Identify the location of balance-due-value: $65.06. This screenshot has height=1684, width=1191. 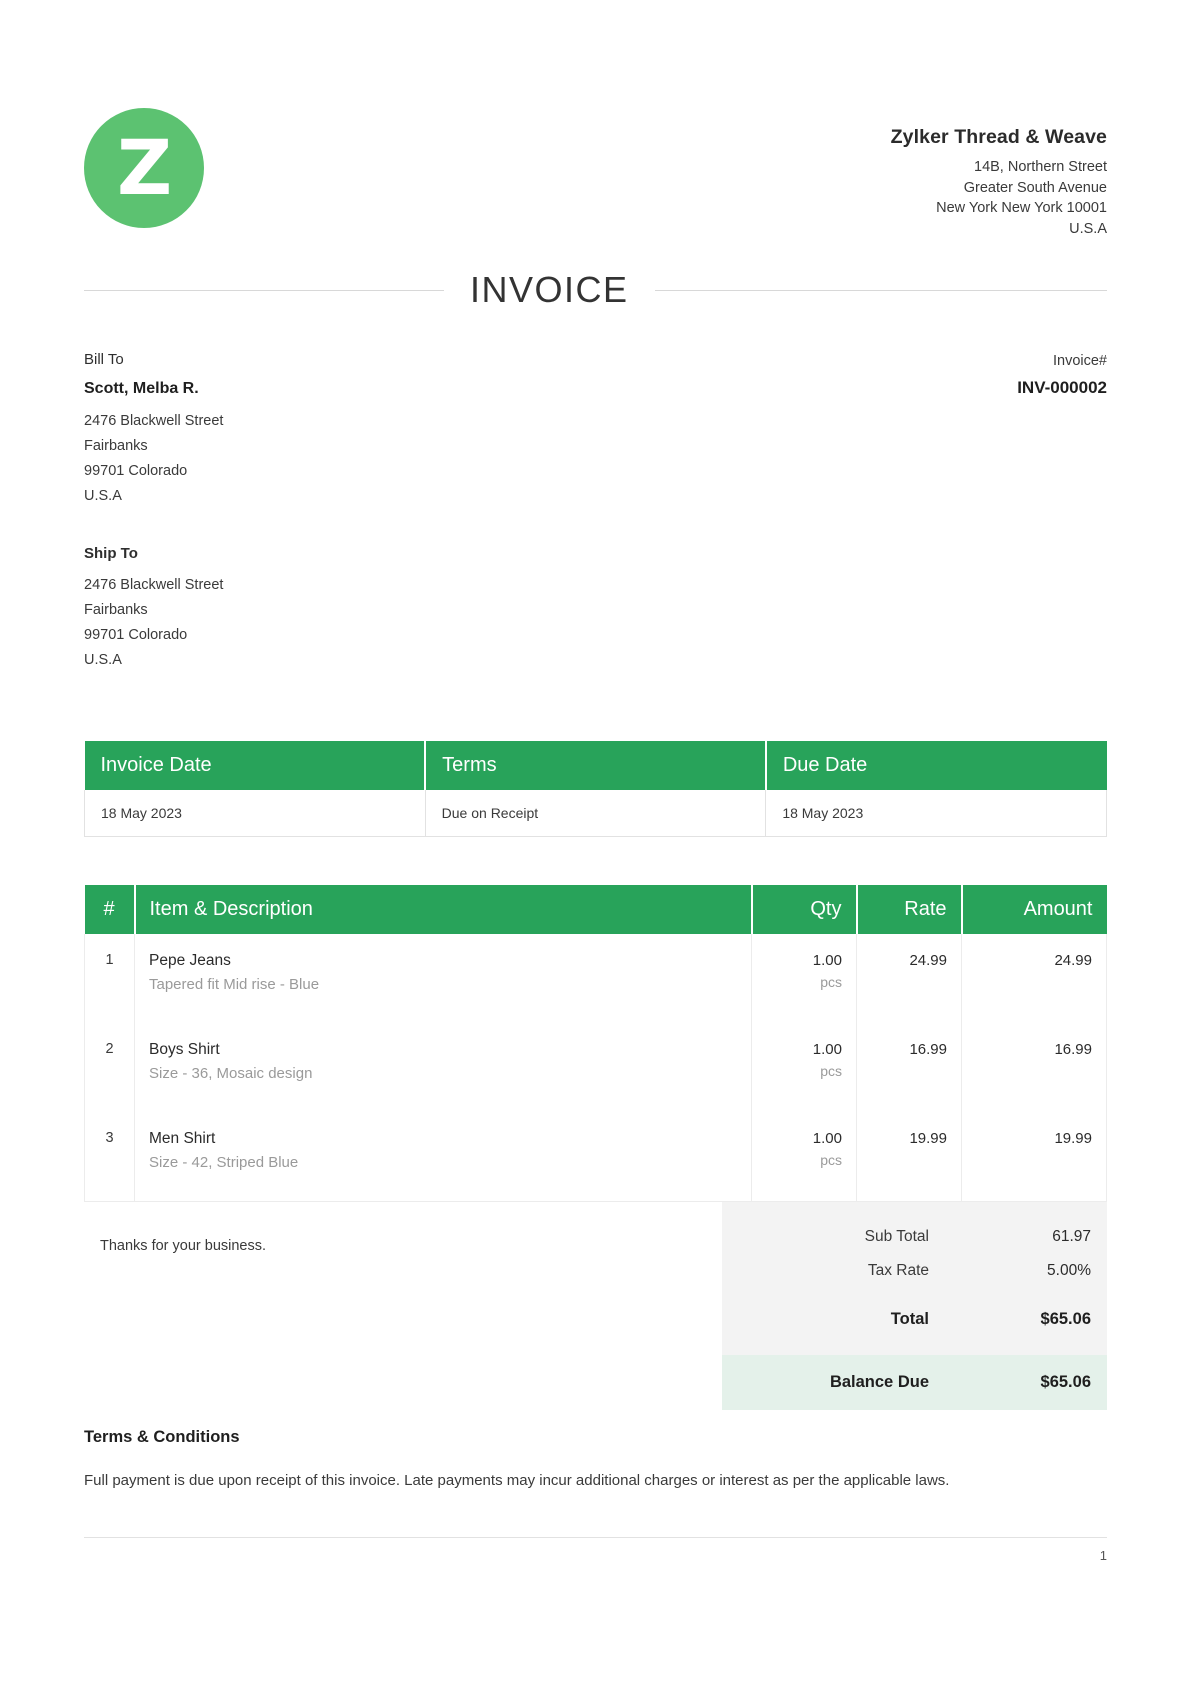
(1065, 1382).